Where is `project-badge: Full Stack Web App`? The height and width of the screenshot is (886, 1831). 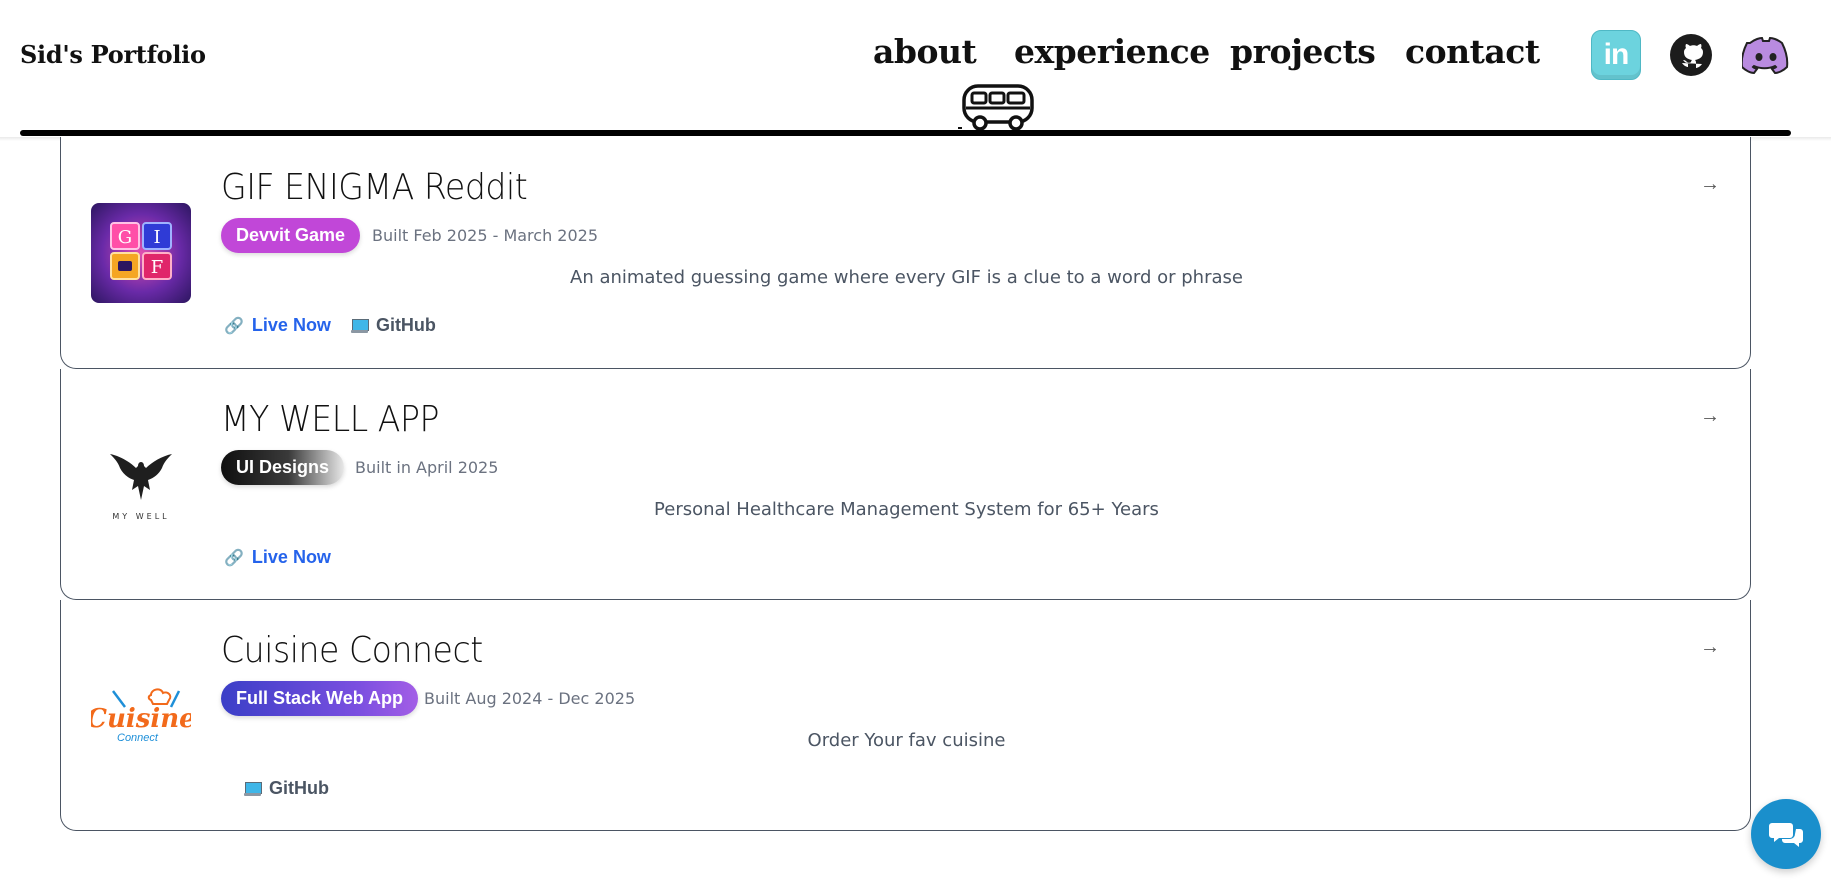 project-badge: Full Stack Web App is located at coordinates (320, 698).